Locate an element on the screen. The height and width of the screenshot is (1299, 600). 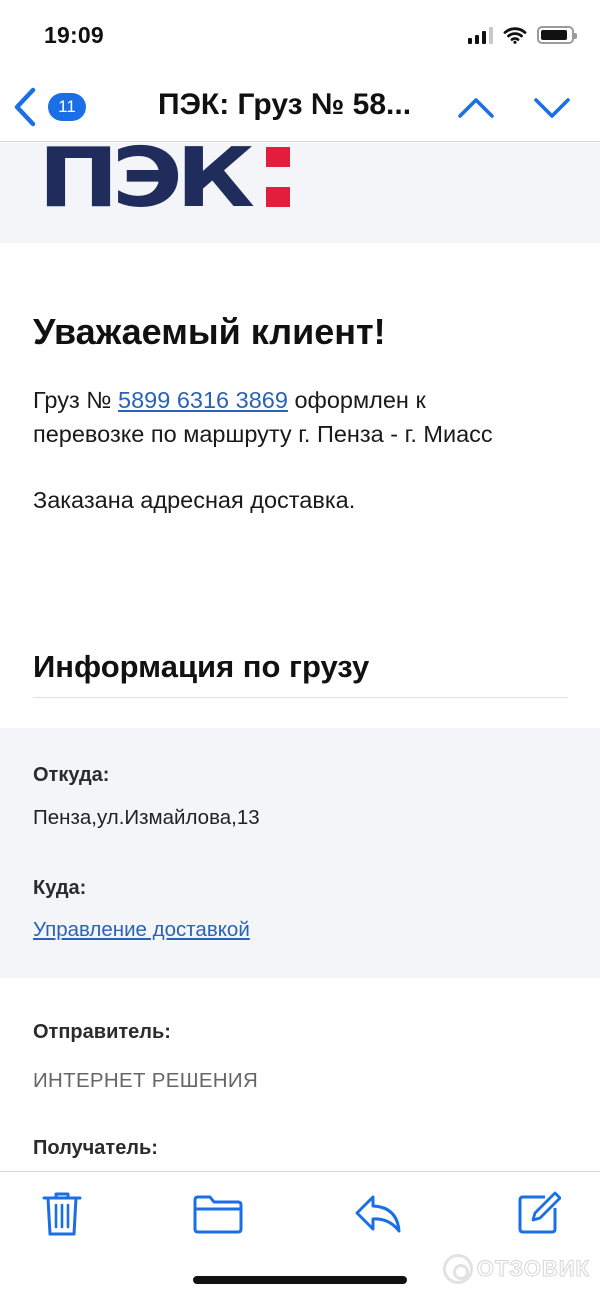
delivery-note: Заказана адресная доставка. is located at coordinates (194, 500).